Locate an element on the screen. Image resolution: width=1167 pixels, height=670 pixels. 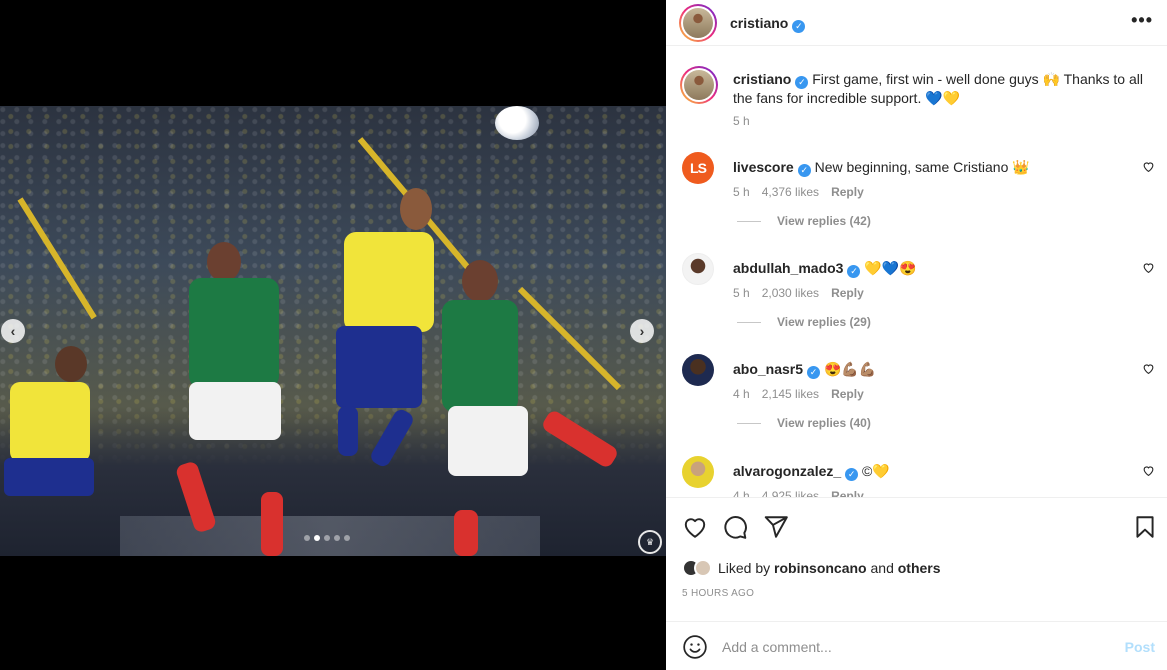
view-replies-label: View replies (29) is located at coordinates (824, 322).